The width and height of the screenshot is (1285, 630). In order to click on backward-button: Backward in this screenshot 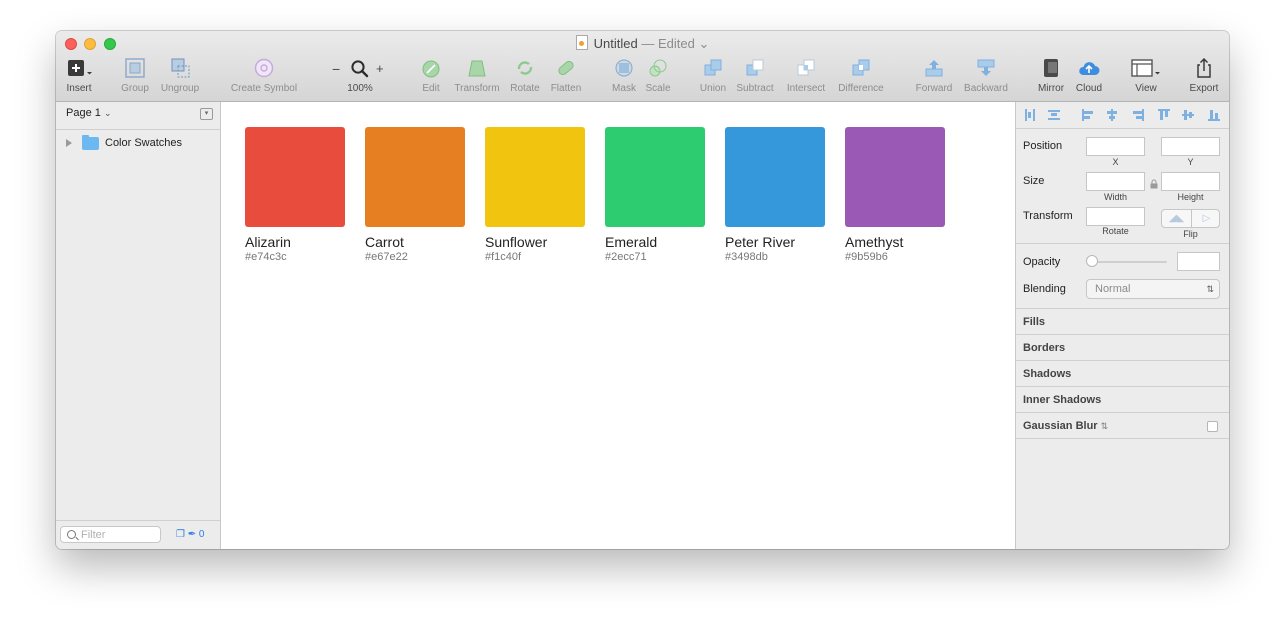, I will do `click(986, 75)`.